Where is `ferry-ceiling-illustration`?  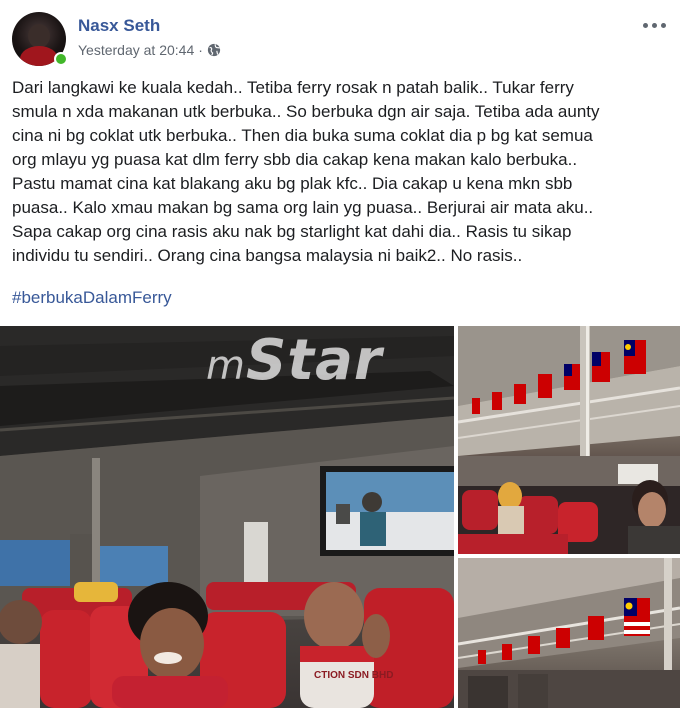 ferry-ceiling-illustration is located at coordinates (569, 633).